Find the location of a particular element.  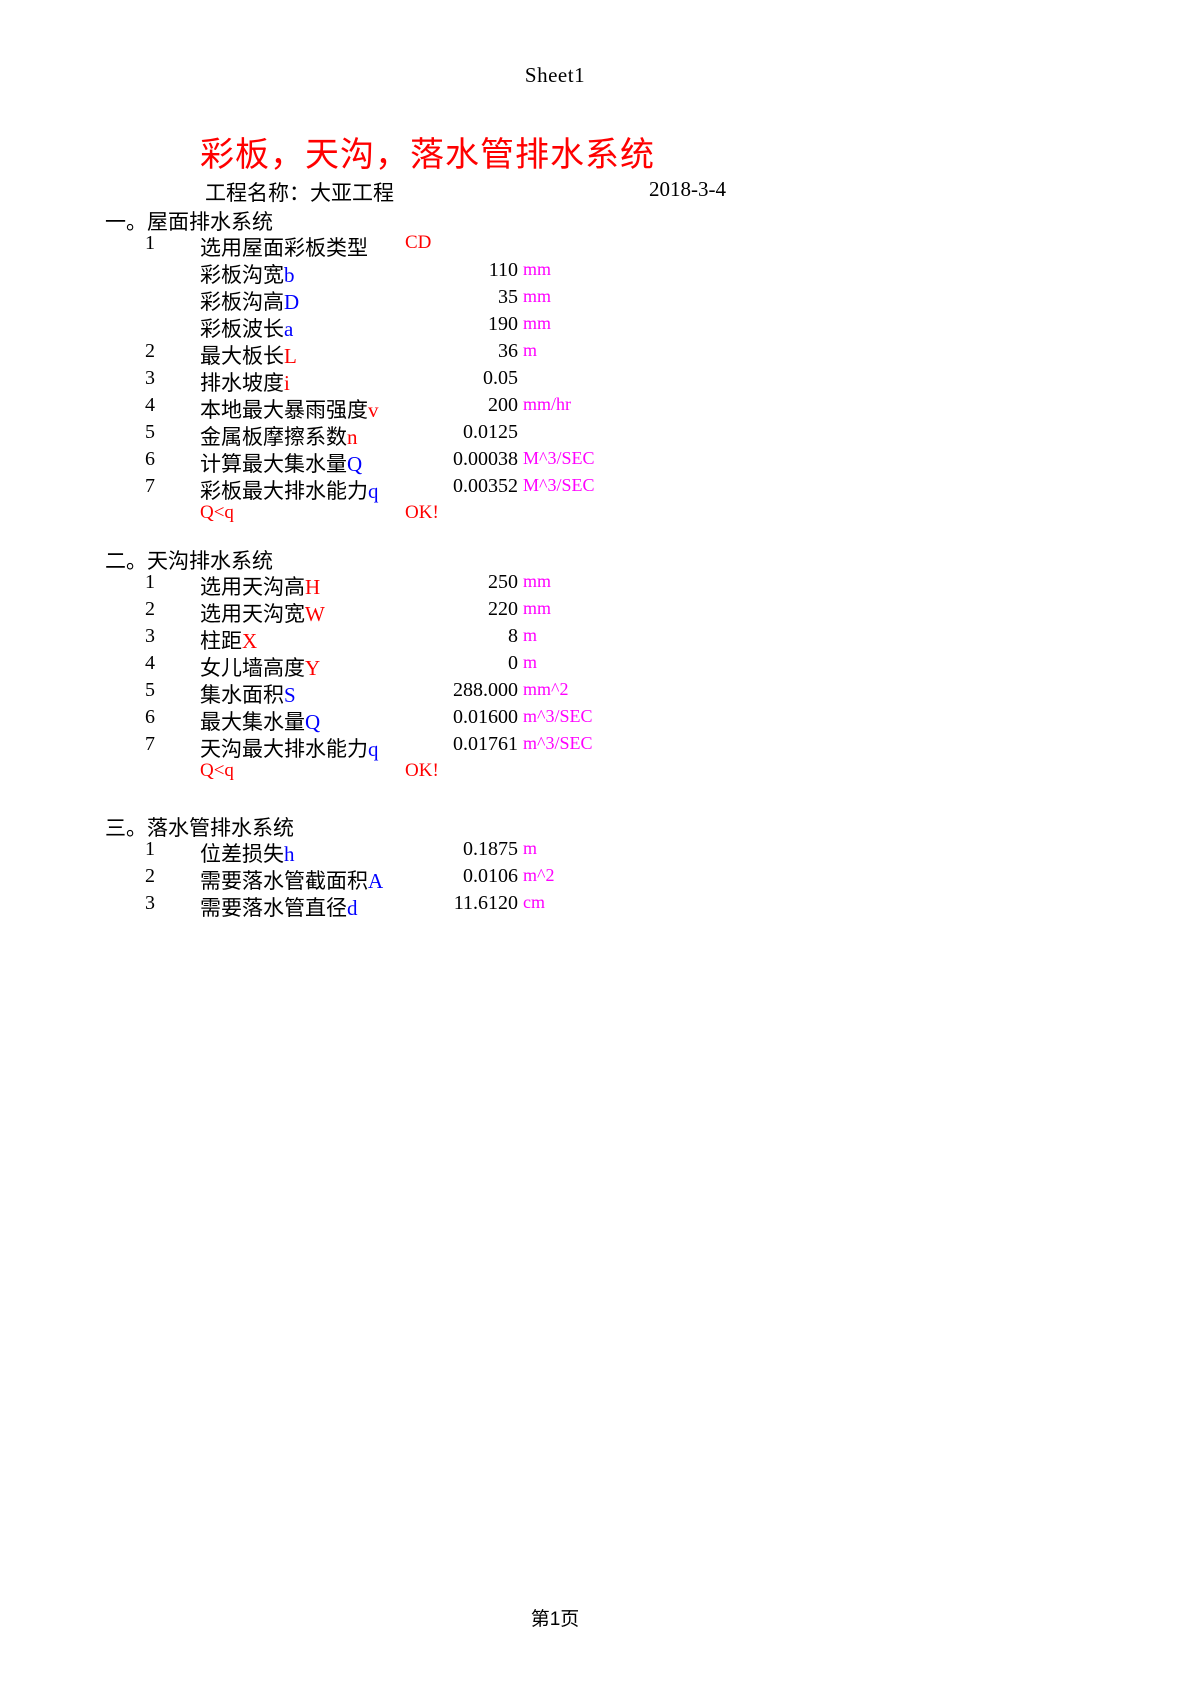

row-value: 0.0106 is located at coordinates (418, 876).